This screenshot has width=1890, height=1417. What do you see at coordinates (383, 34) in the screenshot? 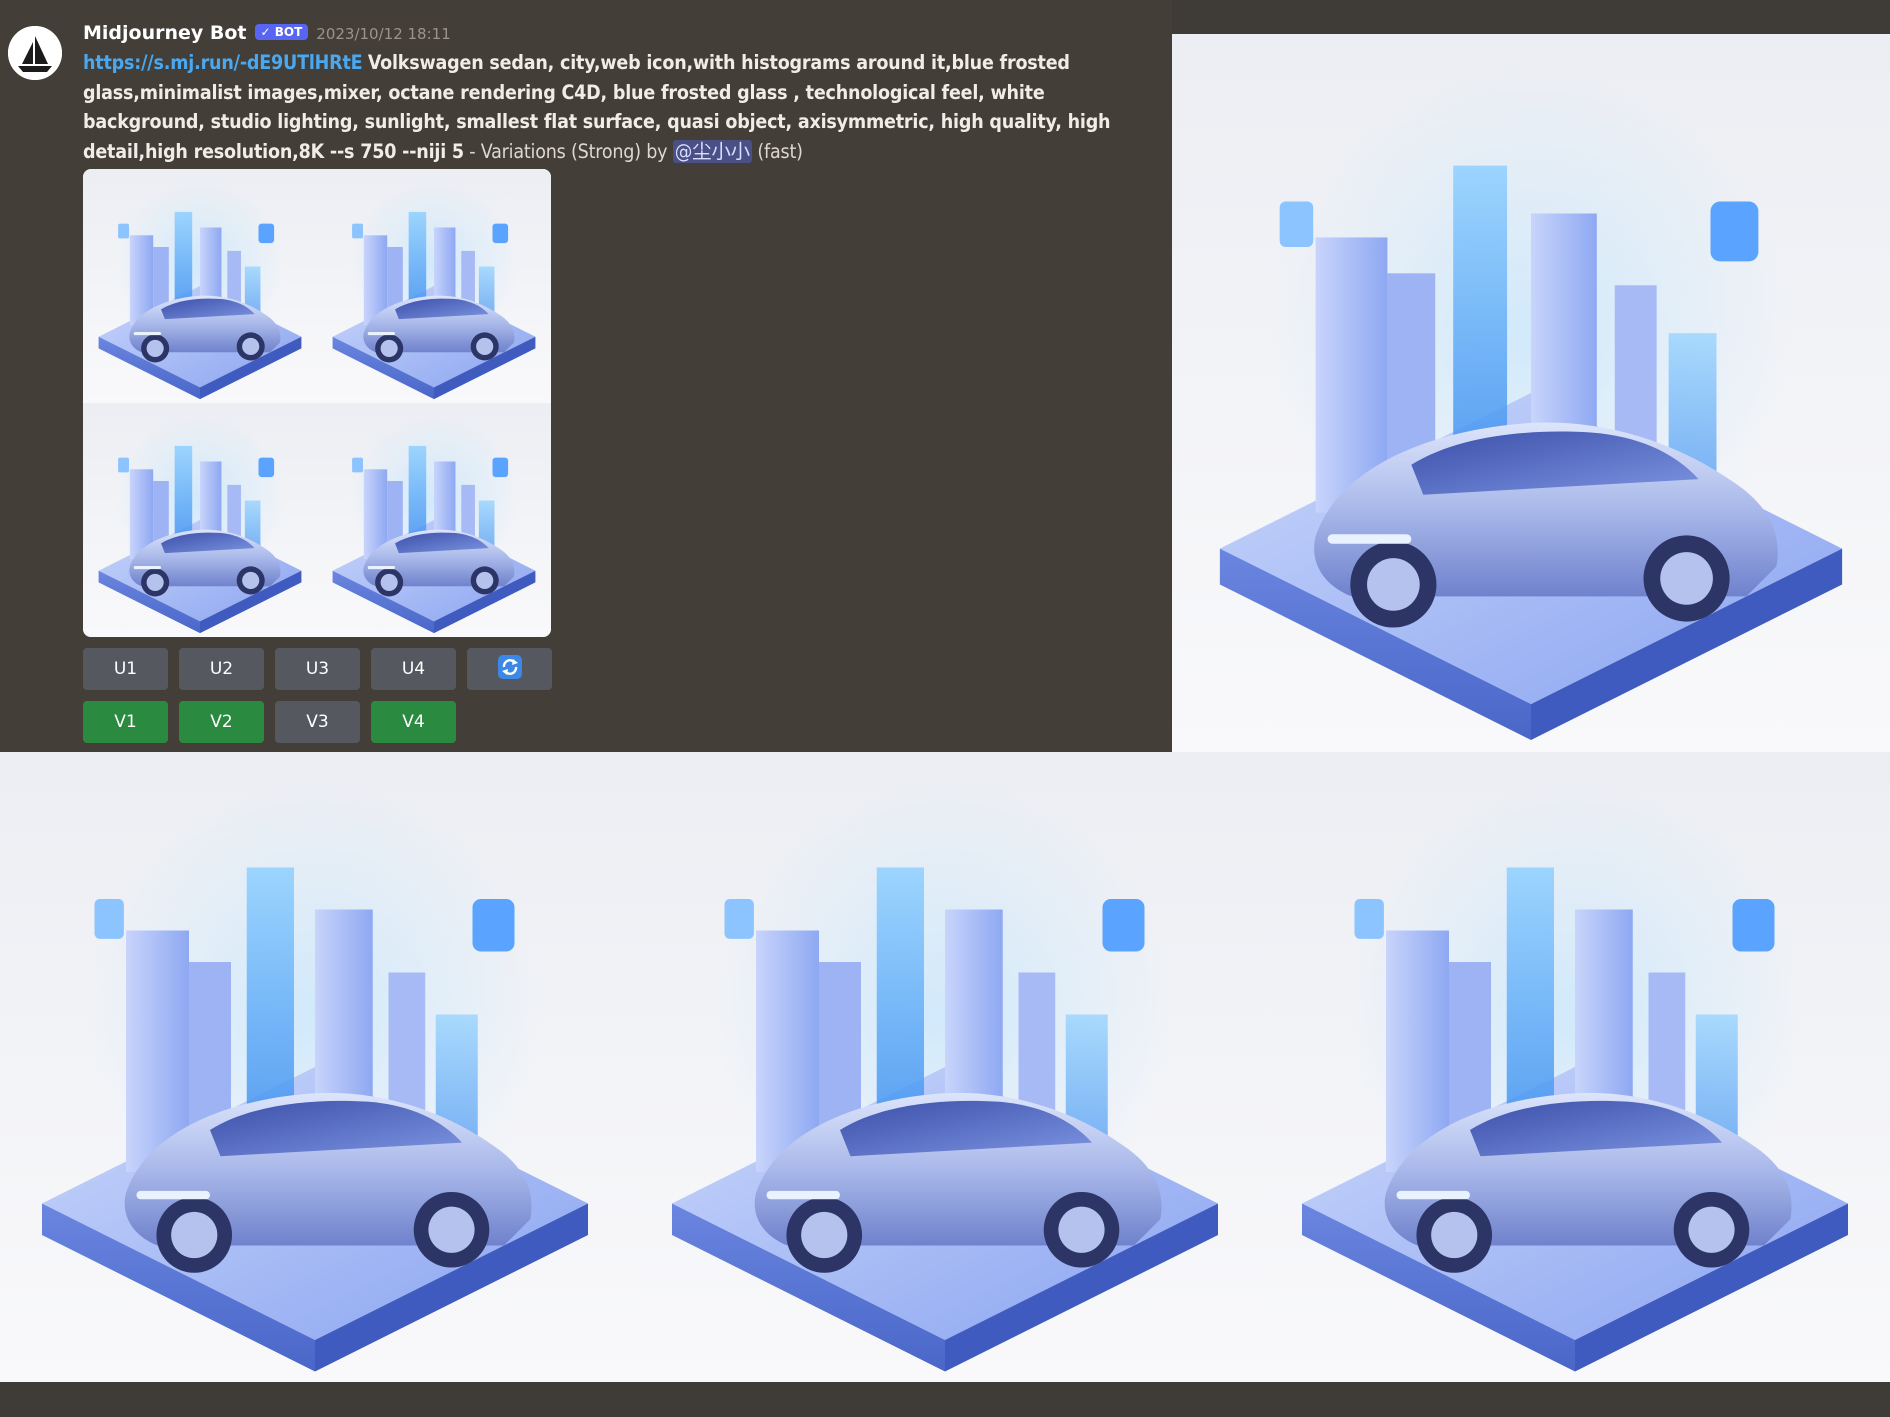
I see `timestamp: 2023/10/12 18:11` at bounding box center [383, 34].